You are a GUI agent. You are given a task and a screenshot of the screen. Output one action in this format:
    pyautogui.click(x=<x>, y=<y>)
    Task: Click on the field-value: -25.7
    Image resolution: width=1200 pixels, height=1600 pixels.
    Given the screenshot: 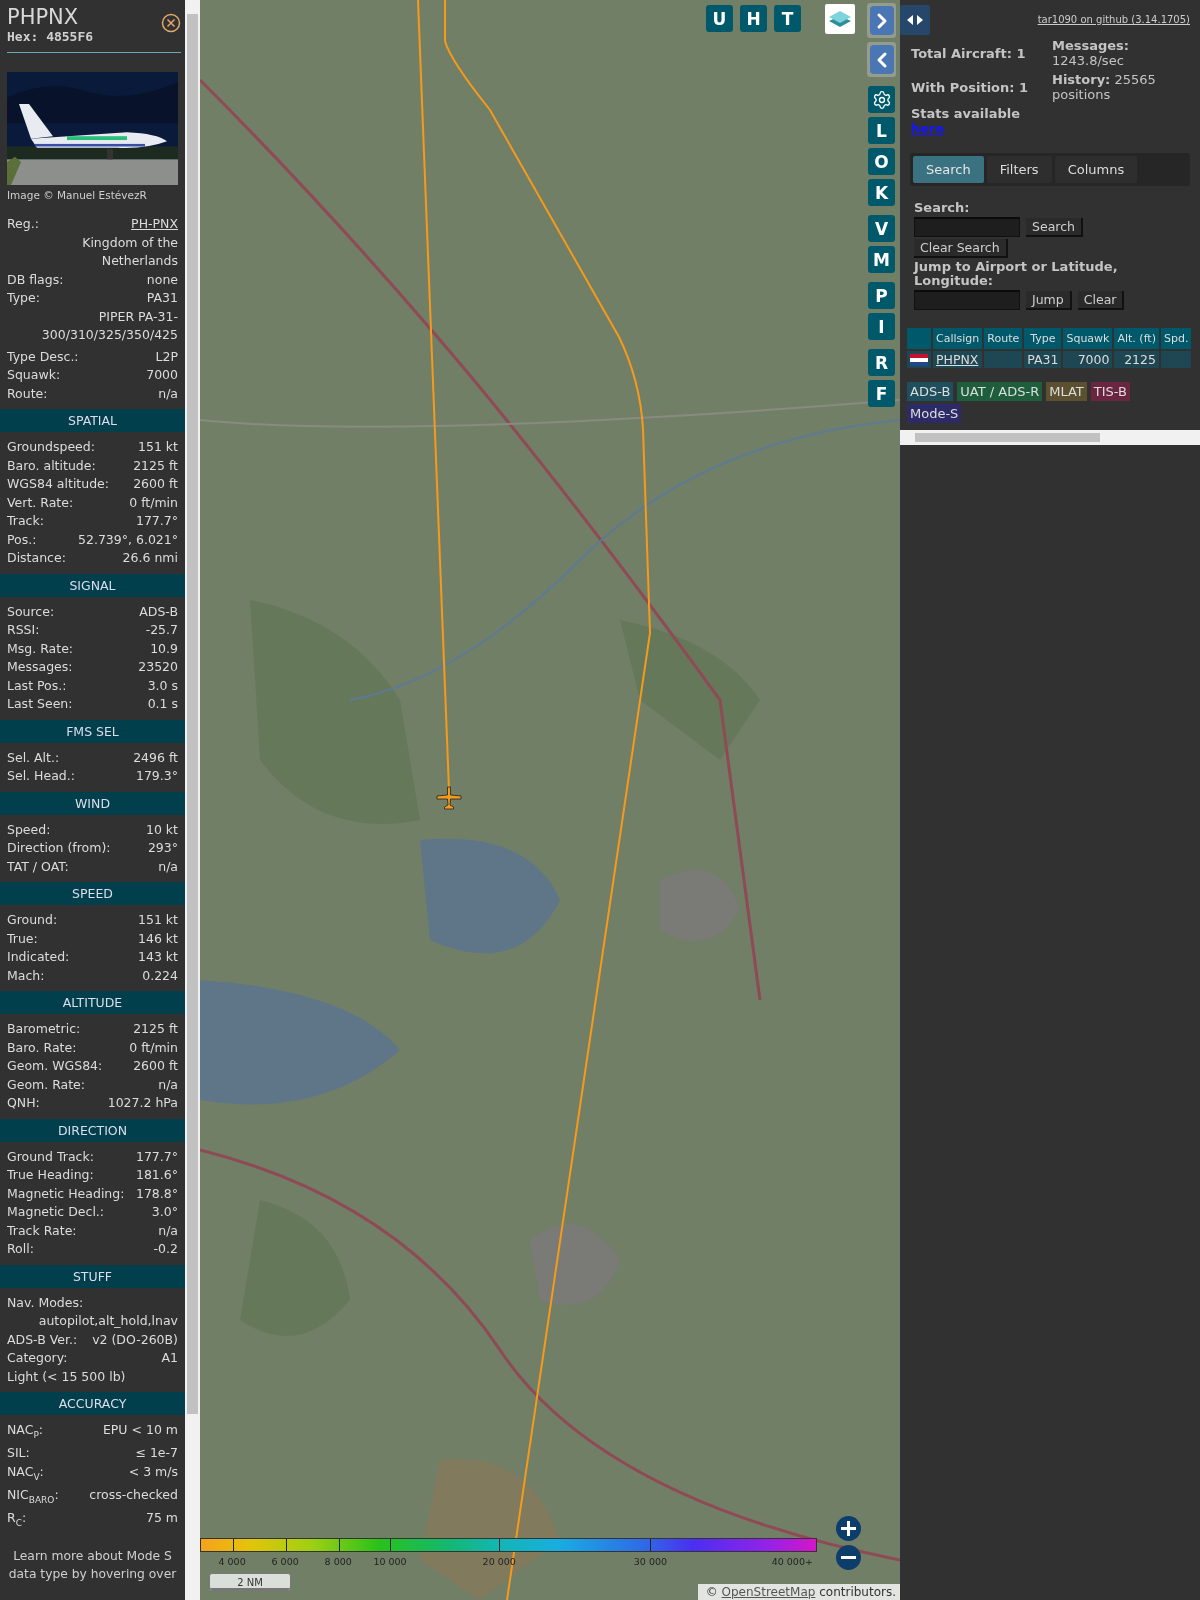 What is the action you would take?
    pyautogui.click(x=161, y=630)
    